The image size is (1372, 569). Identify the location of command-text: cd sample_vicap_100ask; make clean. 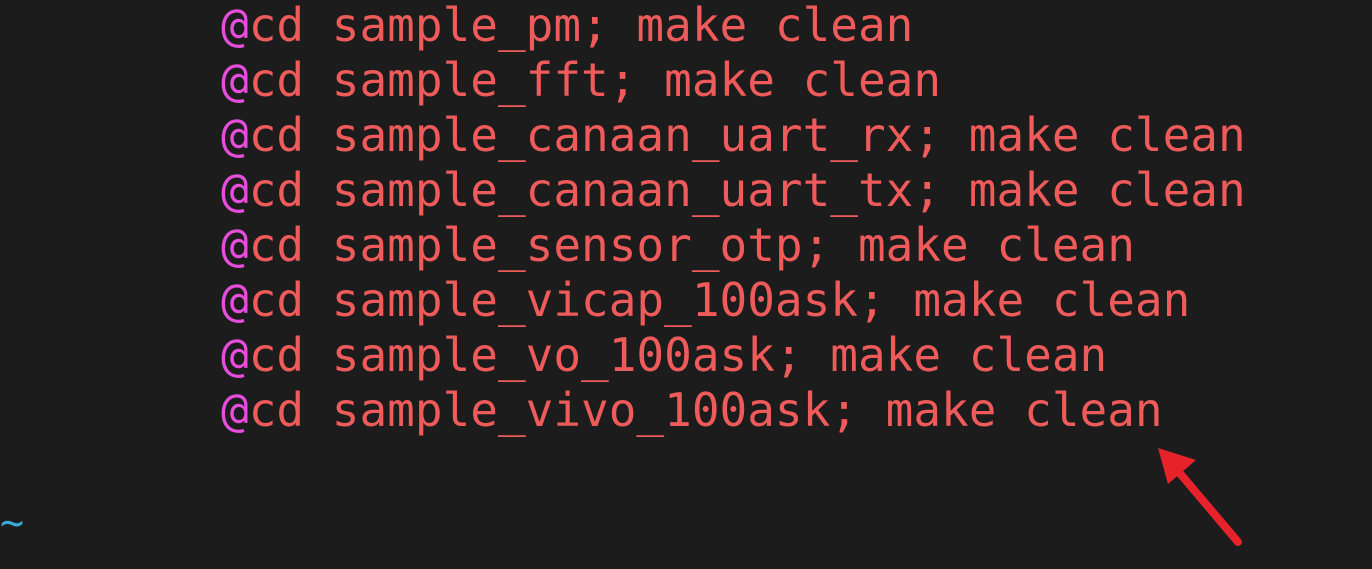
(719, 300).